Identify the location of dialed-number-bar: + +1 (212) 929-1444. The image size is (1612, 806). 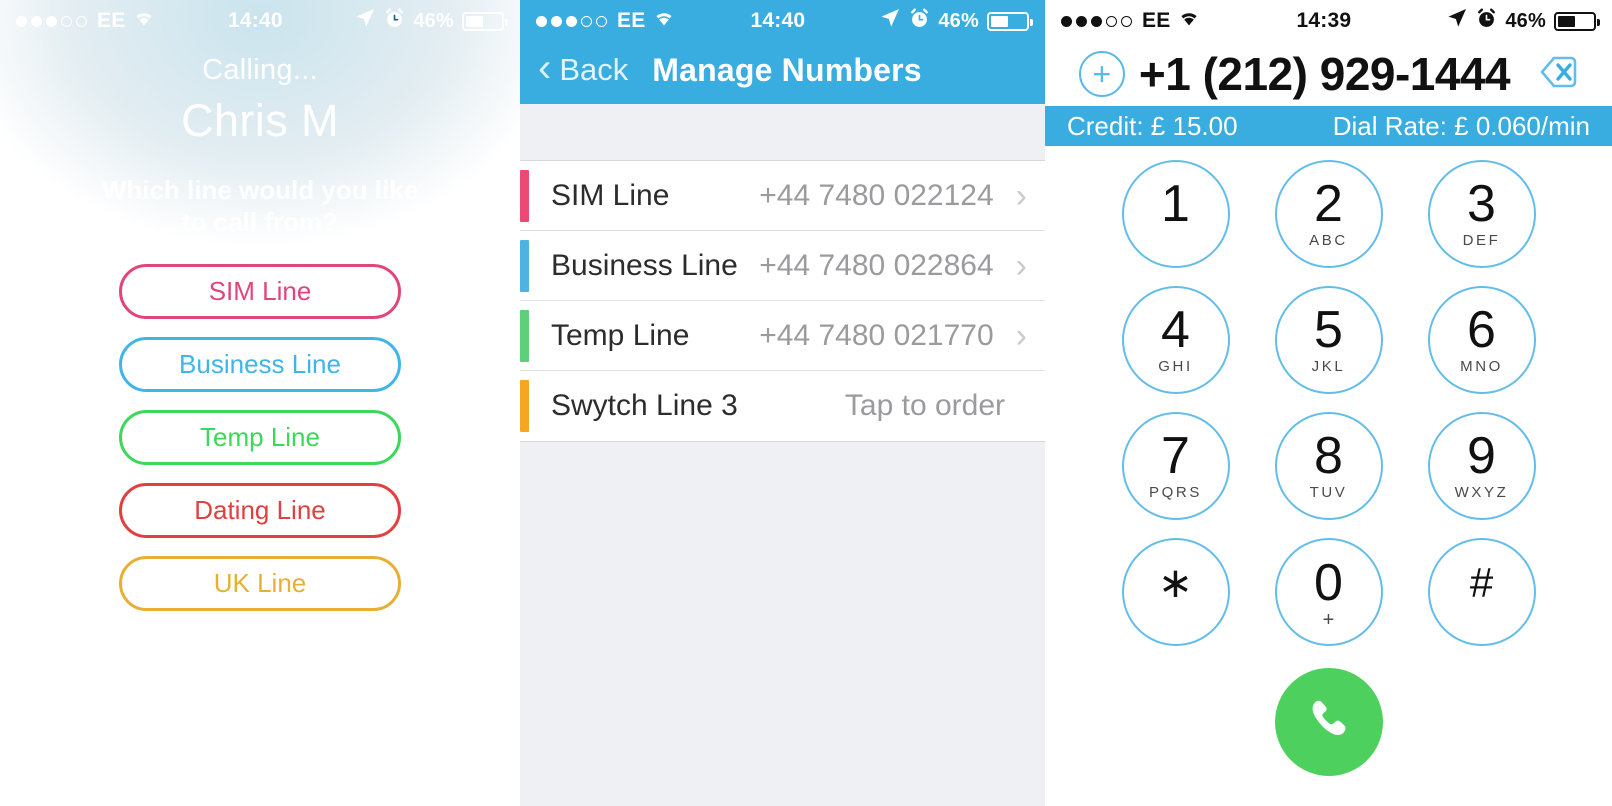
(1328, 74).